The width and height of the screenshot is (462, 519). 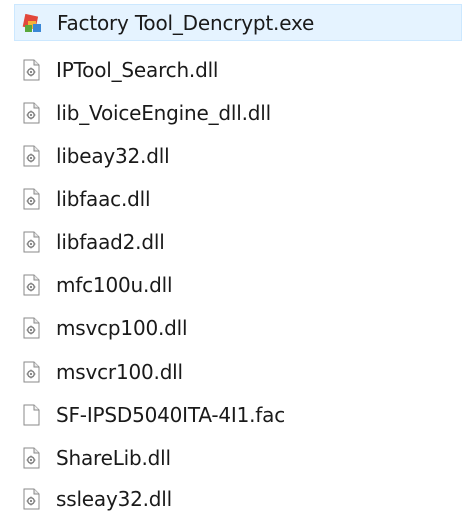 What do you see at coordinates (114, 499) in the screenshot?
I see `file-name: ssleay32.dll` at bounding box center [114, 499].